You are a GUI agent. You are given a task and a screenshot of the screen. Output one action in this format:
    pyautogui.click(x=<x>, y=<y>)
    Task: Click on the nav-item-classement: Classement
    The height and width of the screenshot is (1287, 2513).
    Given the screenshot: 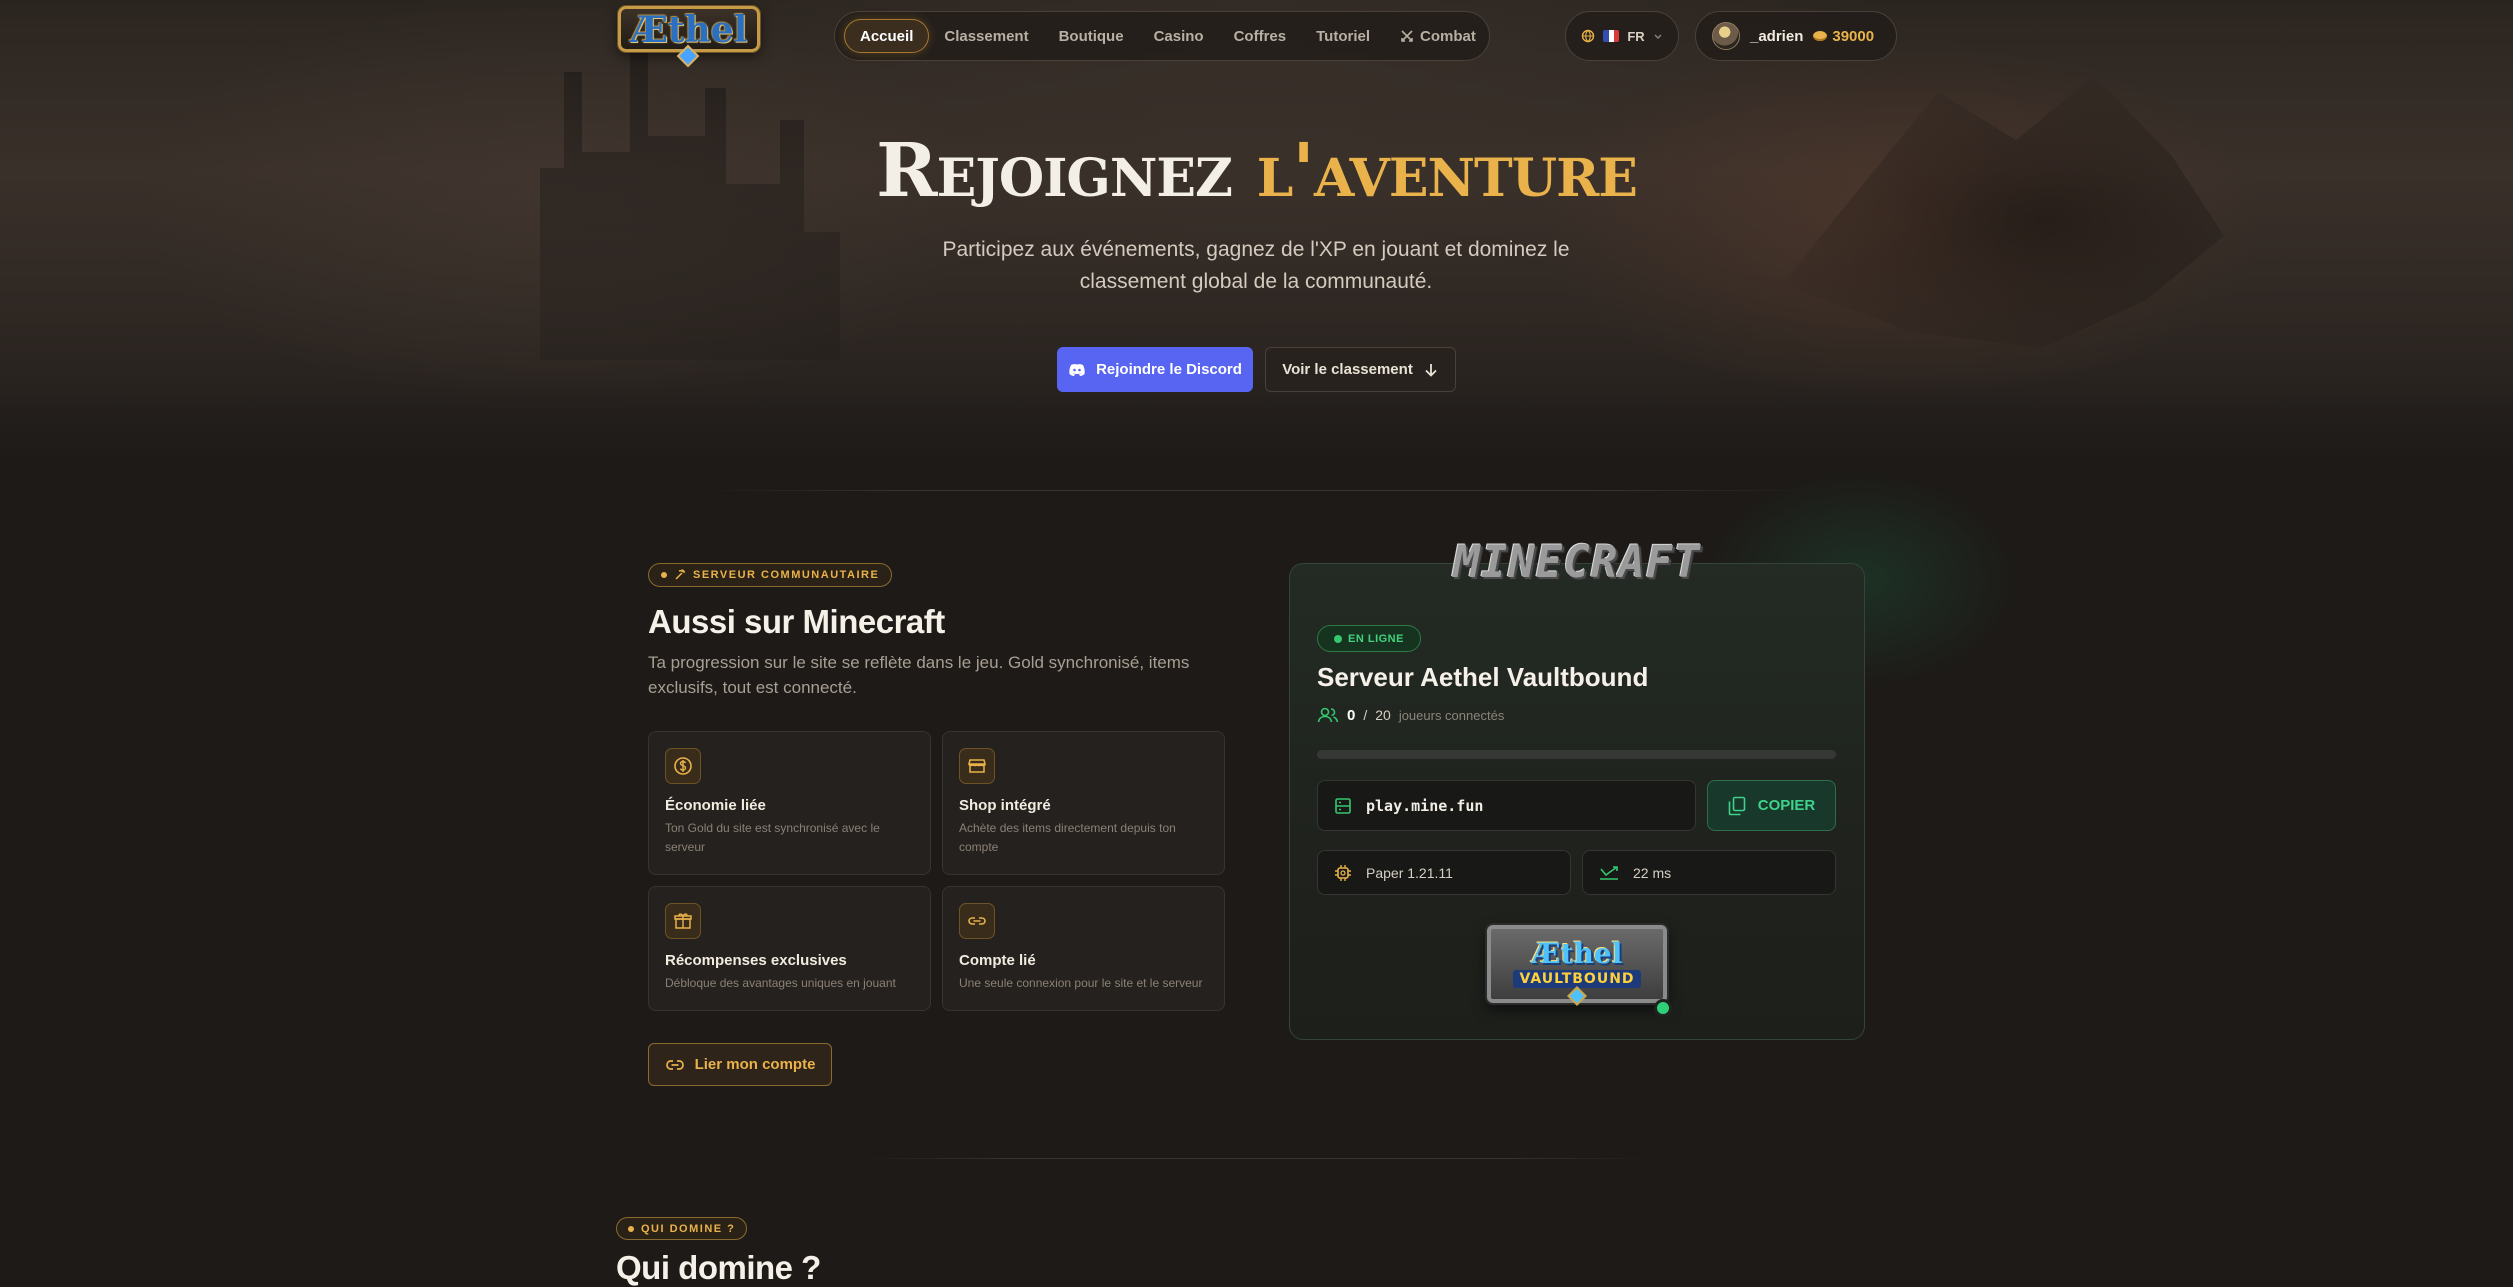 What is the action you would take?
    pyautogui.click(x=986, y=36)
    